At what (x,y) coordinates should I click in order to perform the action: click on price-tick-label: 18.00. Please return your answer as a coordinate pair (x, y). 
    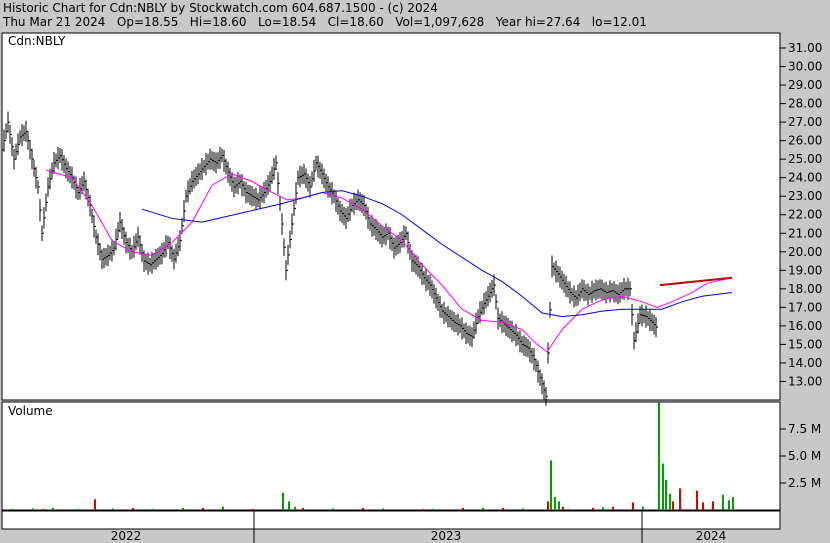
    Looking at the image, I should click on (805, 289).